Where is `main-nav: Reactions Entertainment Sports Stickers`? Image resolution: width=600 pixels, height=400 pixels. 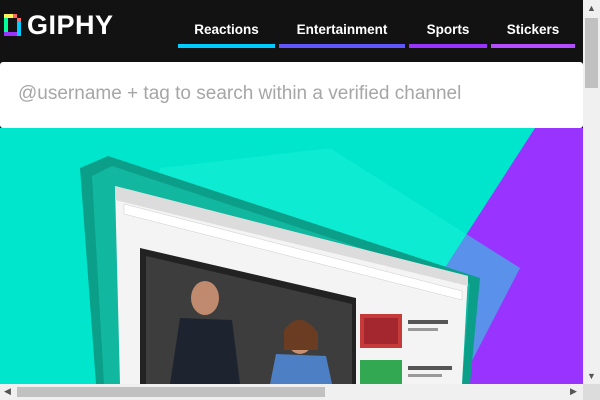 main-nav: Reactions Entertainment Sports Stickers is located at coordinates (376, 31).